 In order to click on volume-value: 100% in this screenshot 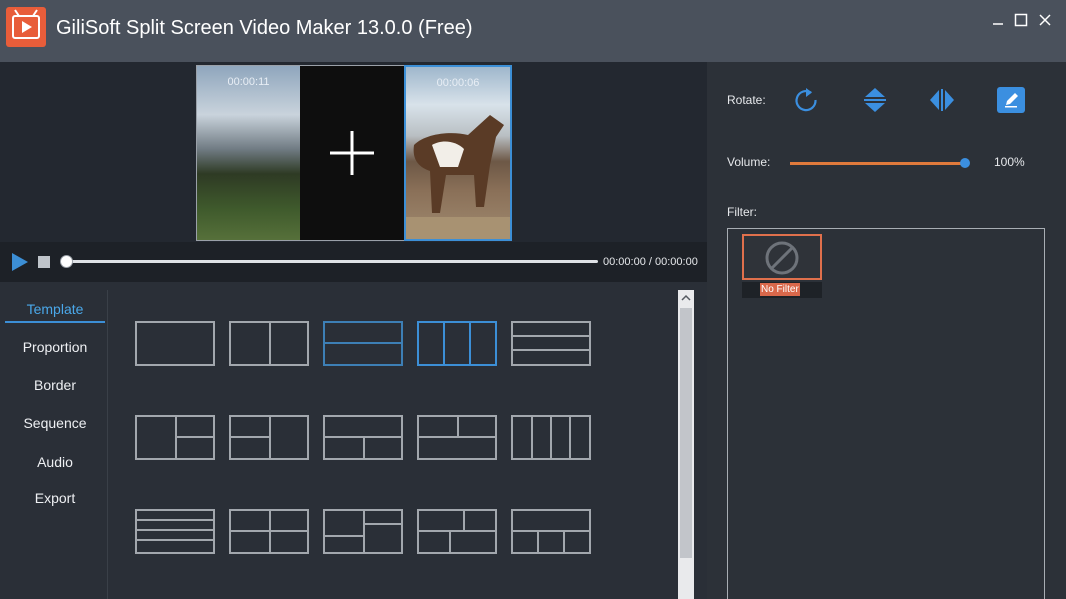, I will do `click(1009, 162)`.